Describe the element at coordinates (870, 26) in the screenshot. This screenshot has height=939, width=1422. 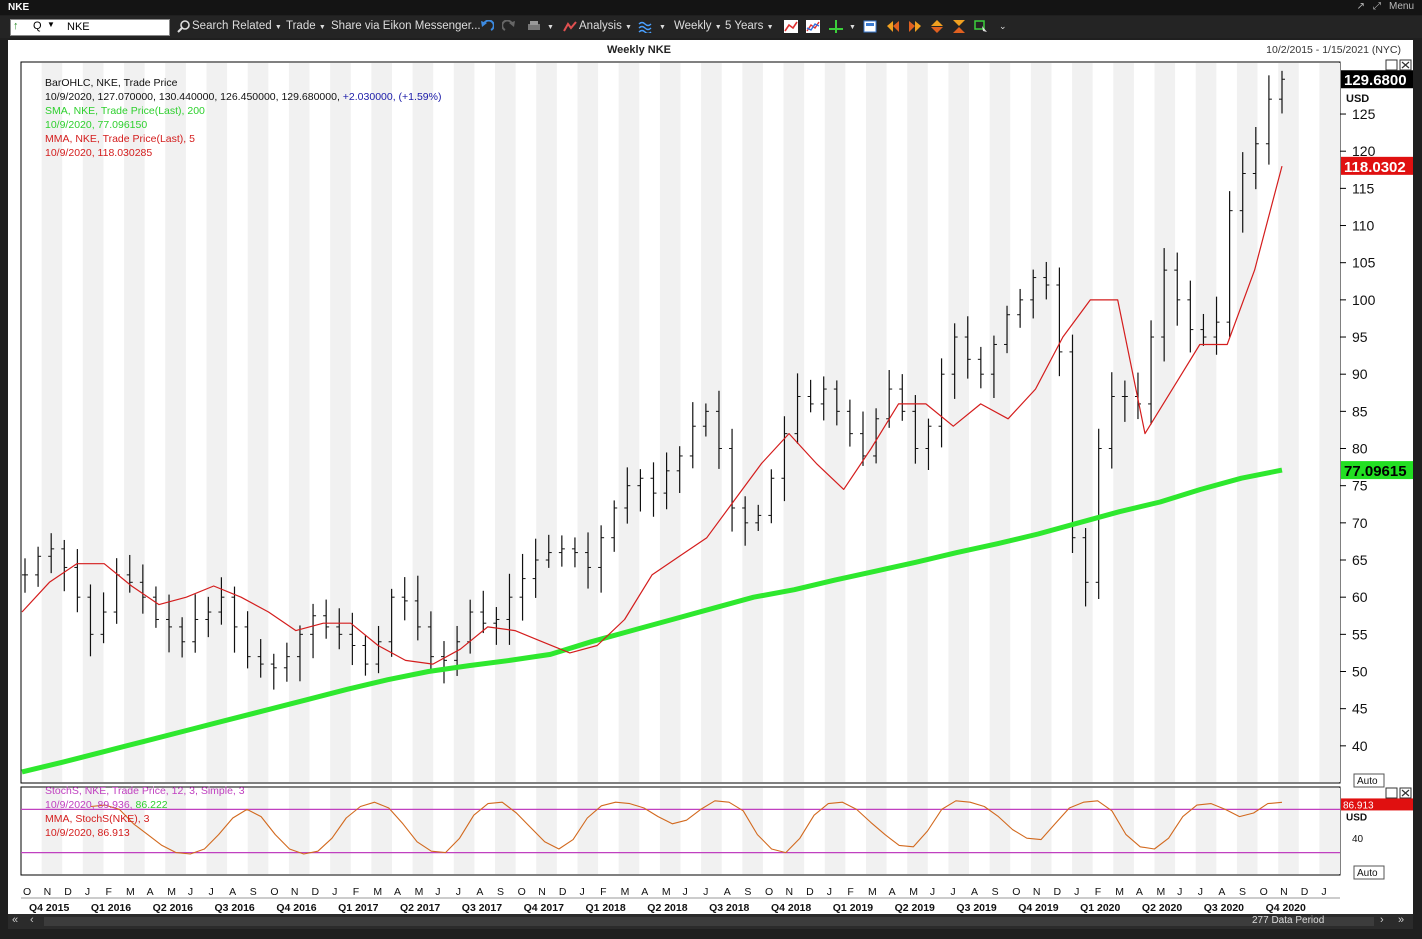
I see `layout-icon` at that location.